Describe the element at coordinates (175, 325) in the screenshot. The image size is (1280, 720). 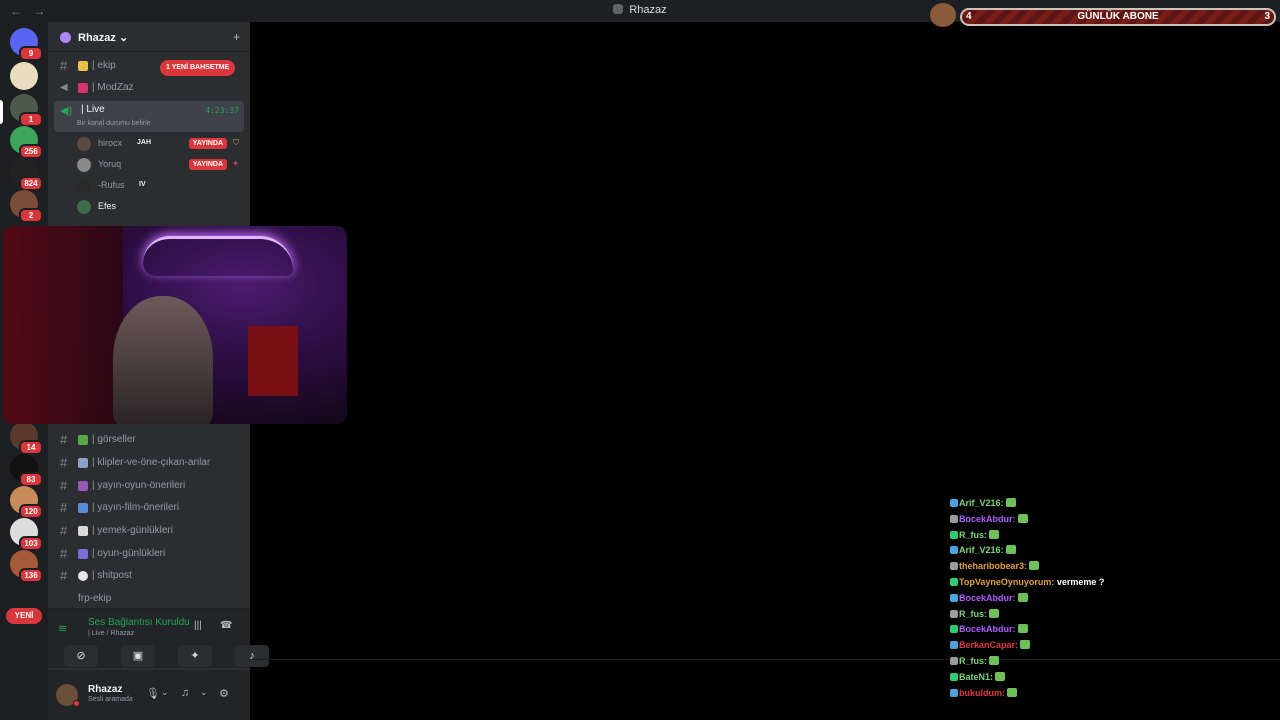
I see `webcam-overlay` at that location.